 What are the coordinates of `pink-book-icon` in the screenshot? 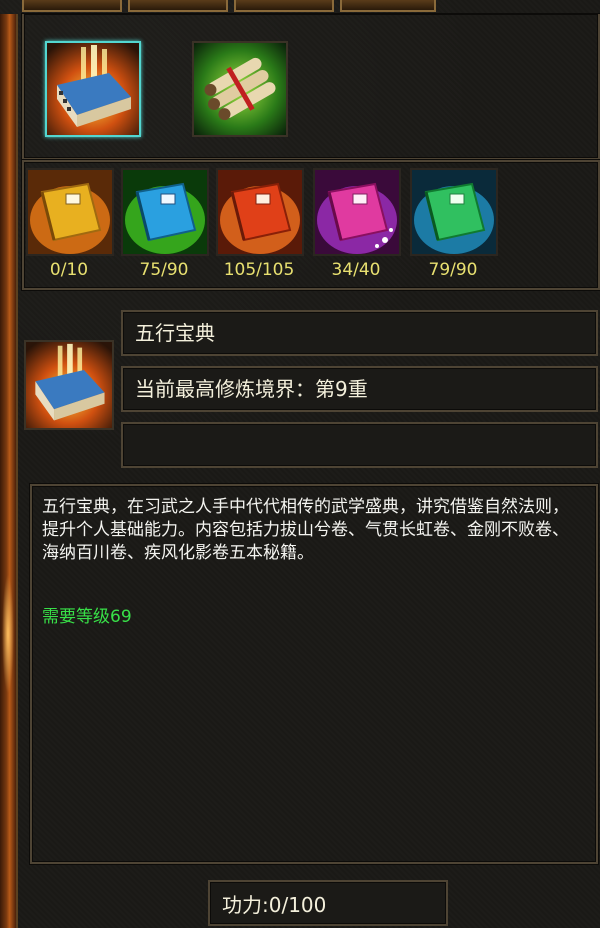 It's located at (357, 212).